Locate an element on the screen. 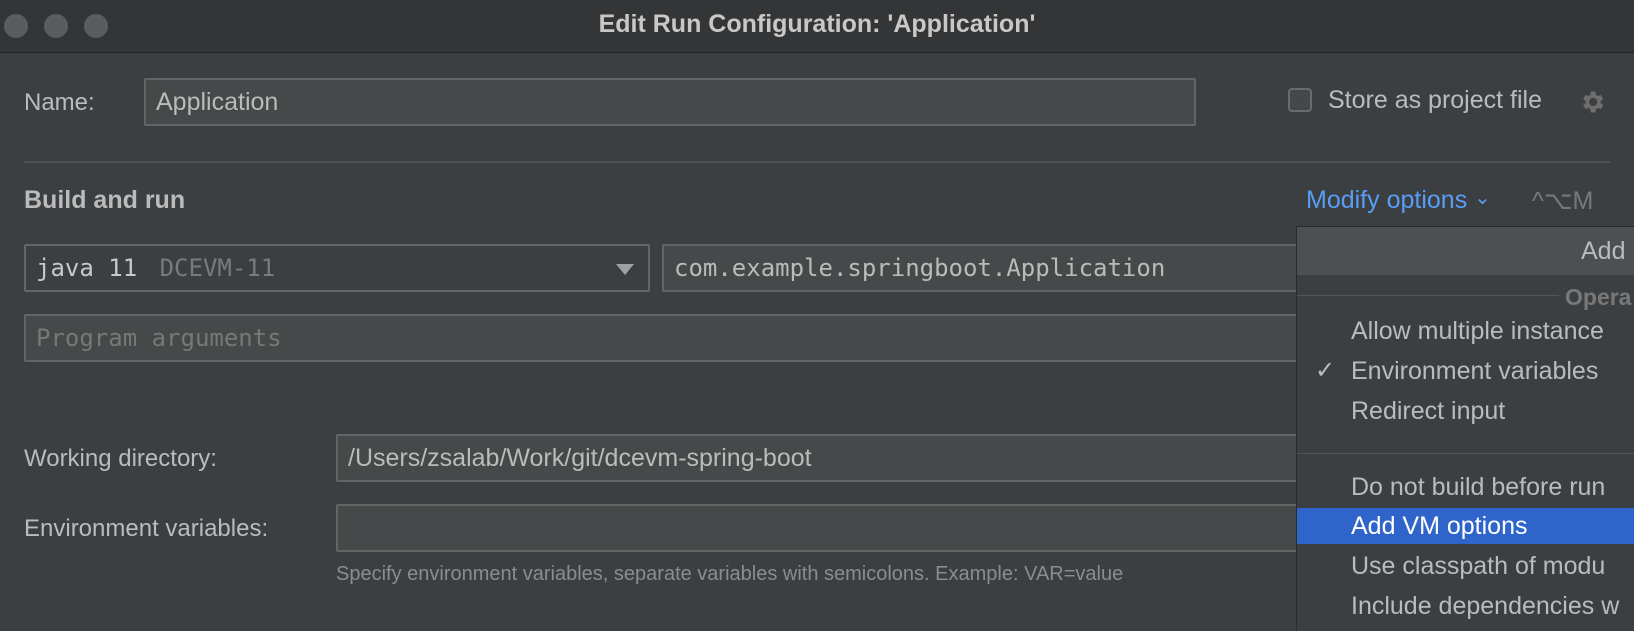 This screenshot has height=631, width=1634. popup-item-label: Include dependencies w is located at coordinates (1485, 606).